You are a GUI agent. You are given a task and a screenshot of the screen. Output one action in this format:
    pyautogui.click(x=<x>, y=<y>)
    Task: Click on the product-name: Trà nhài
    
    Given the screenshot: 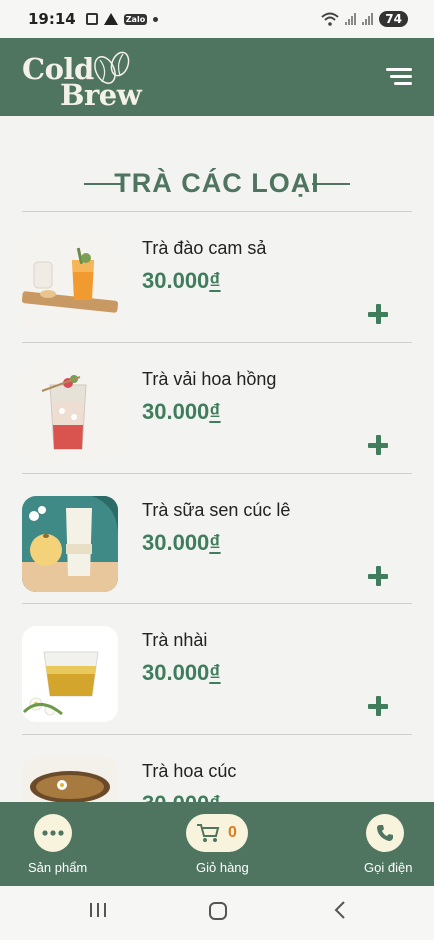 What is the action you would take?
    pyautogui.click(x=174, y=640)
    